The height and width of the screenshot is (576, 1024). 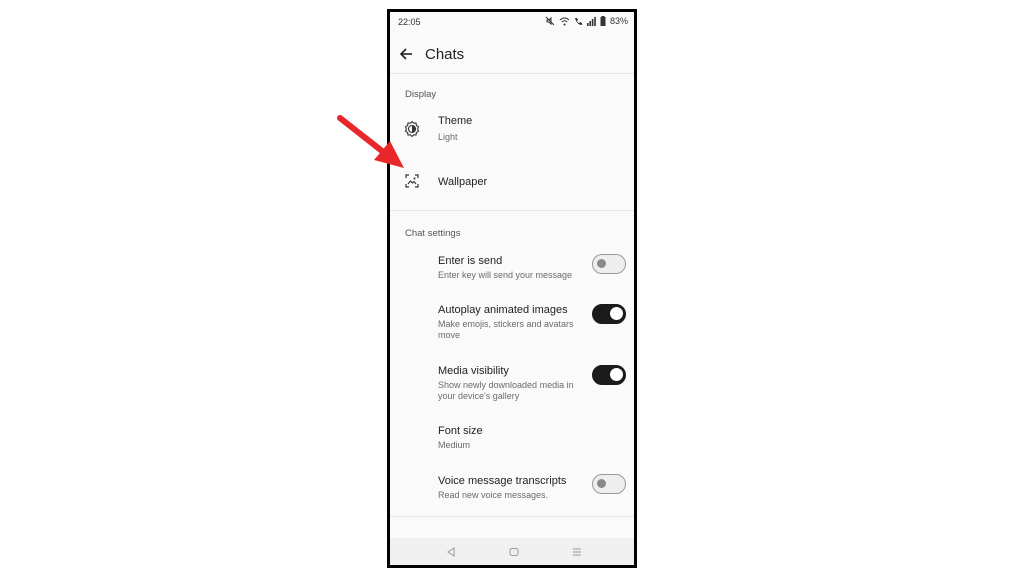 I want to click on back-arrow-icon, so click(x=406, y=54).